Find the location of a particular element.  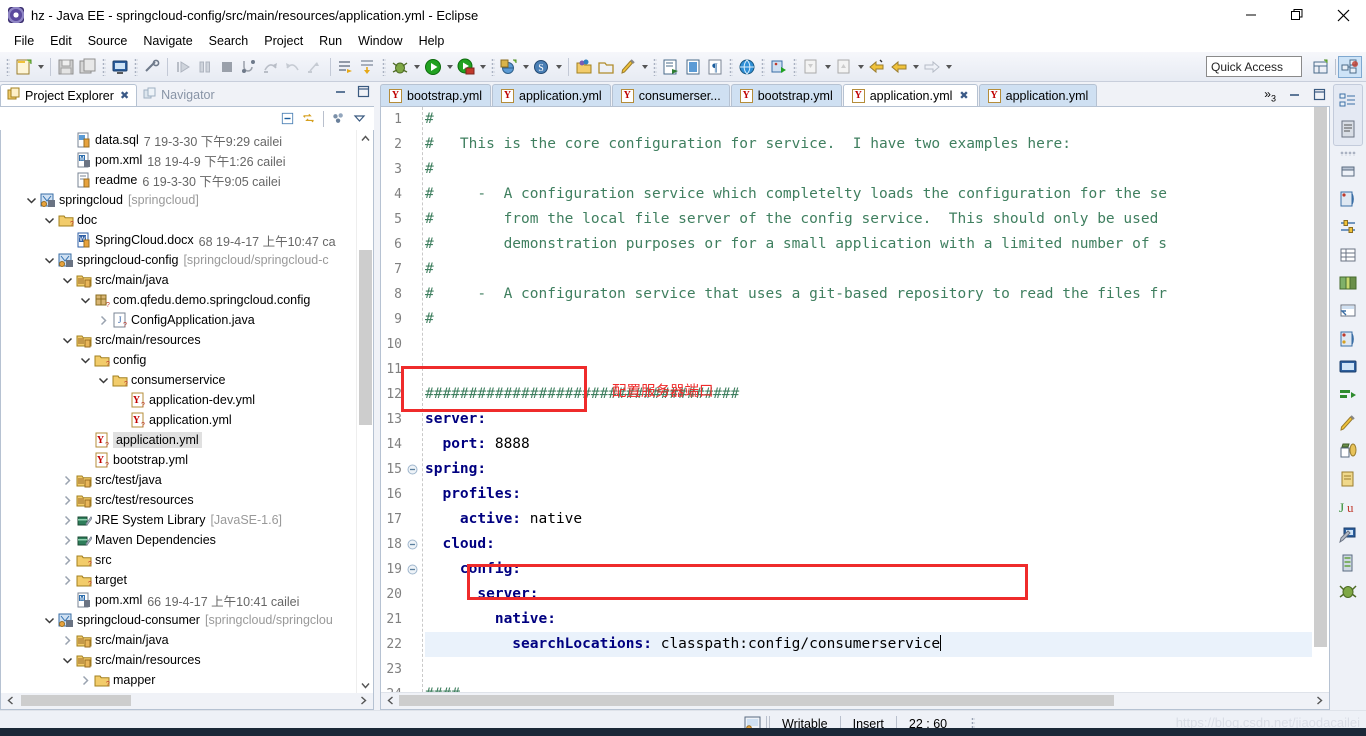

new-wizard-icon is located at coordinates (24, 67).